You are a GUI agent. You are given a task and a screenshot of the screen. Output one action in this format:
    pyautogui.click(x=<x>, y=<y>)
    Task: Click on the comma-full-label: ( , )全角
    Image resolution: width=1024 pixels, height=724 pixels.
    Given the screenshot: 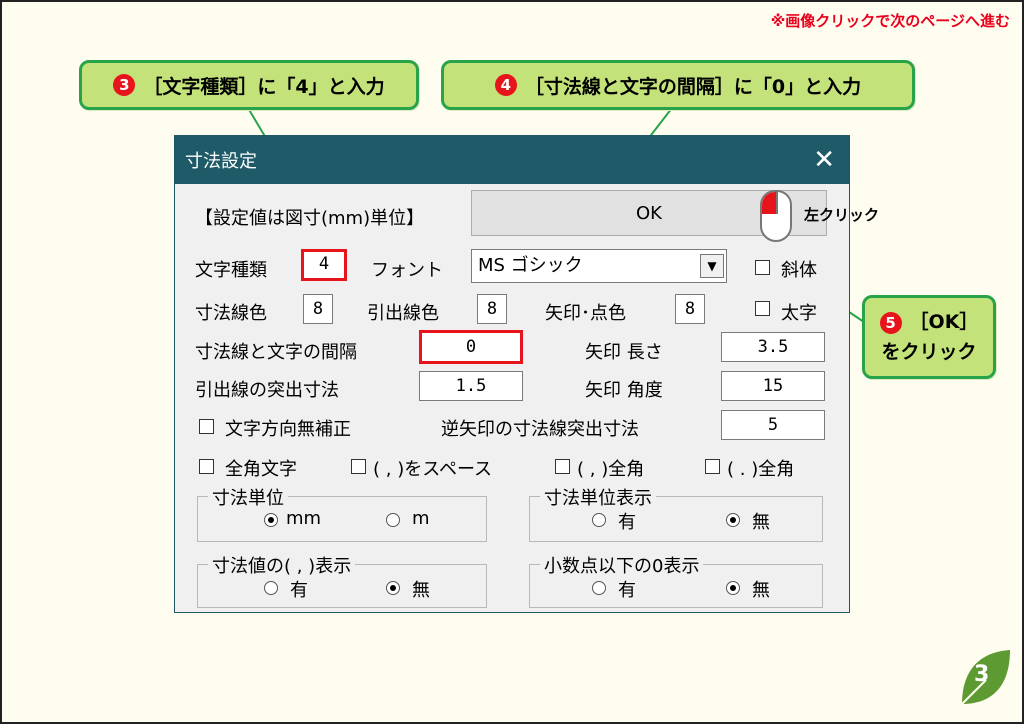 What is the action you would take?
    pyautogui.click(x=611, y=469)
    